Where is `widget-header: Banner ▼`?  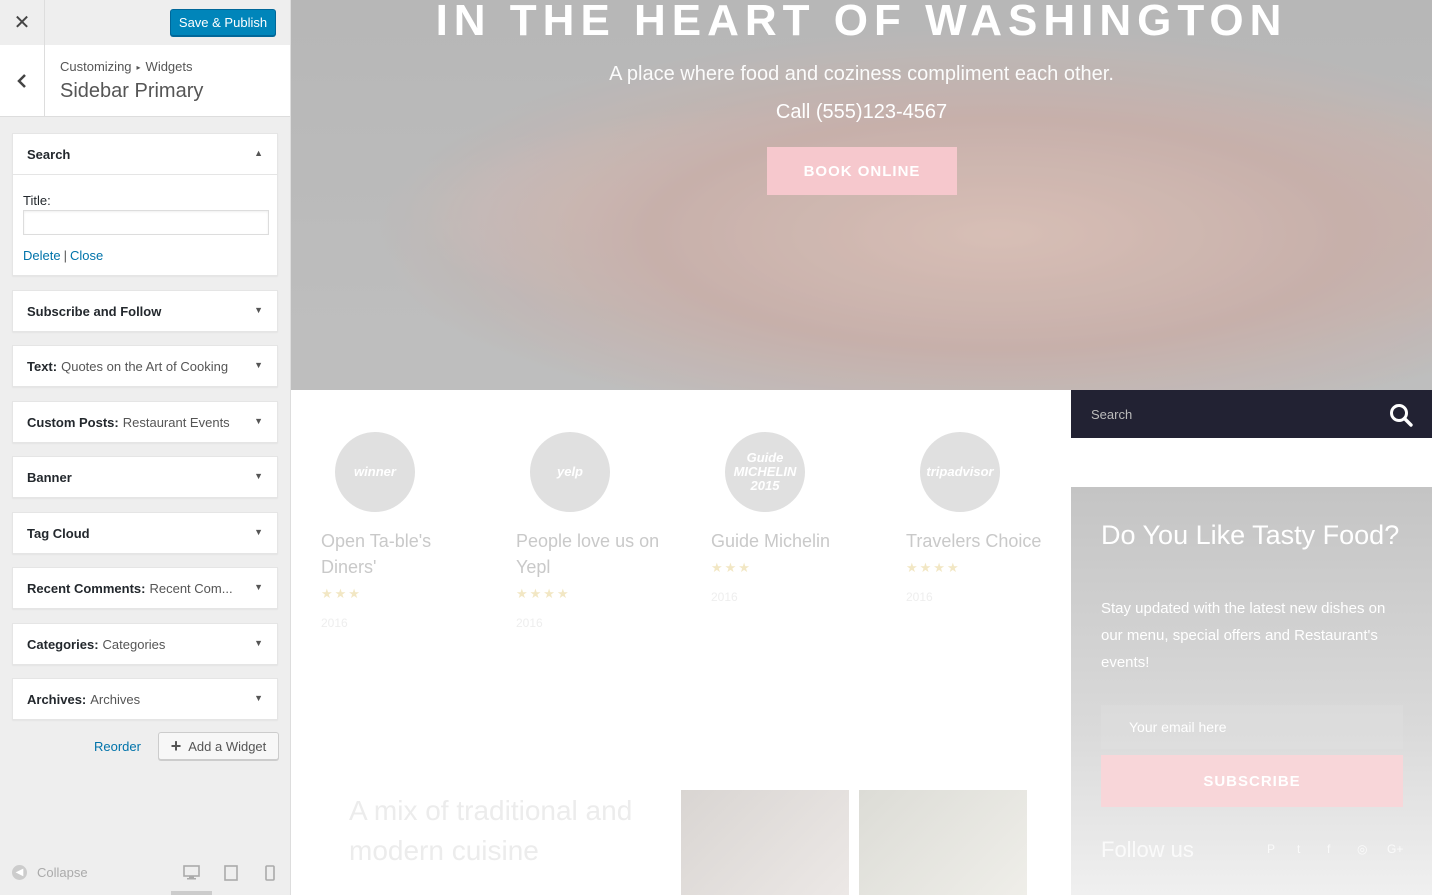
widget-header: Banner ▼ is located at coordinates (145, 477).